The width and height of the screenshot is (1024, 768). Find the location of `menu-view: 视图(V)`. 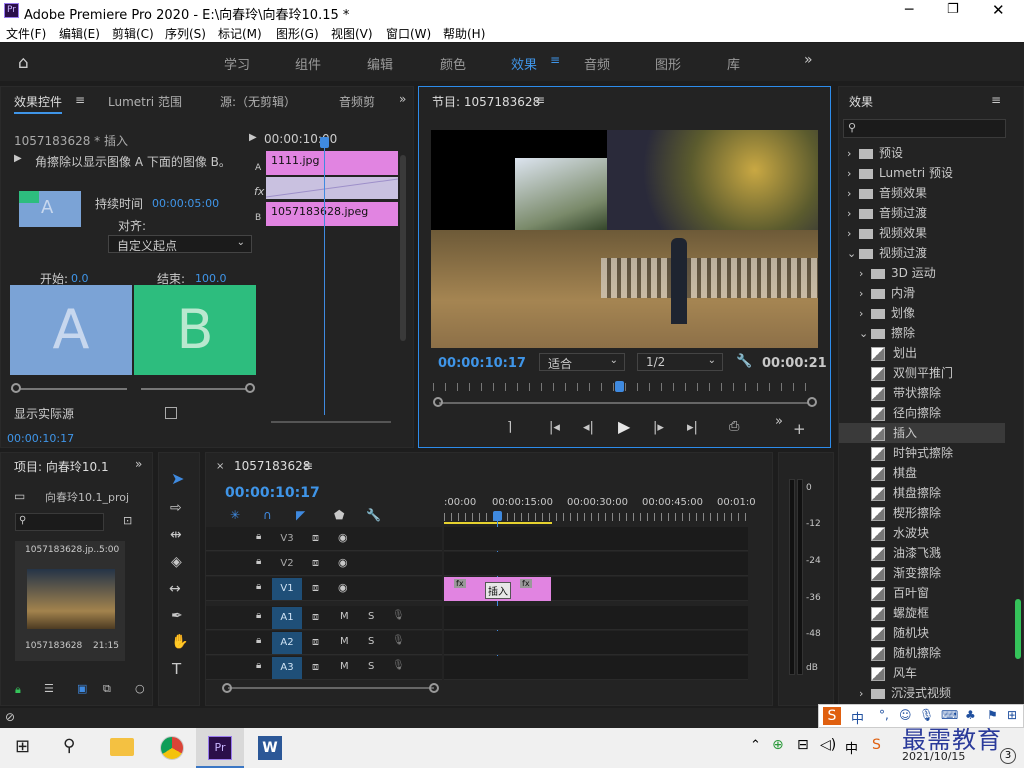

menu-view: 视图(V) is located at coordinates (352, 33).